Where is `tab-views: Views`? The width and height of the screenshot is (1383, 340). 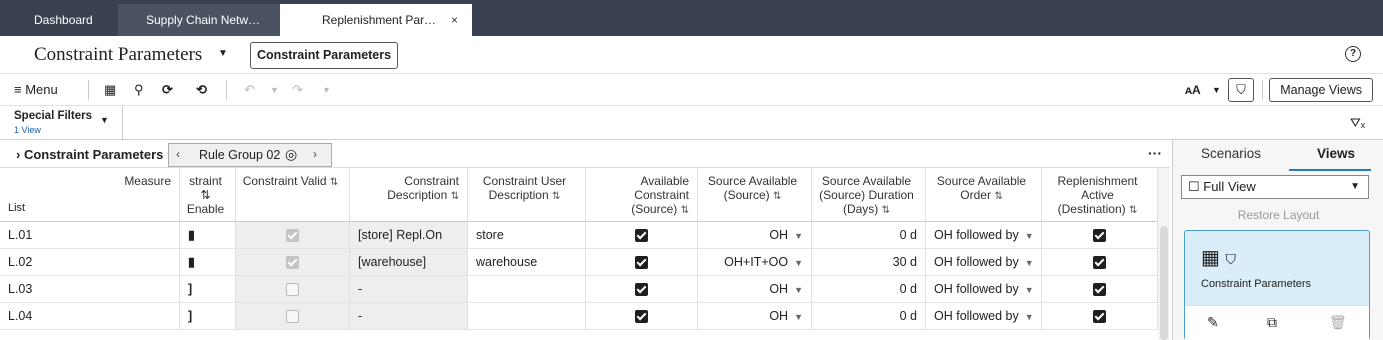 tab-views: Views is located at coordinates (1336, 153).